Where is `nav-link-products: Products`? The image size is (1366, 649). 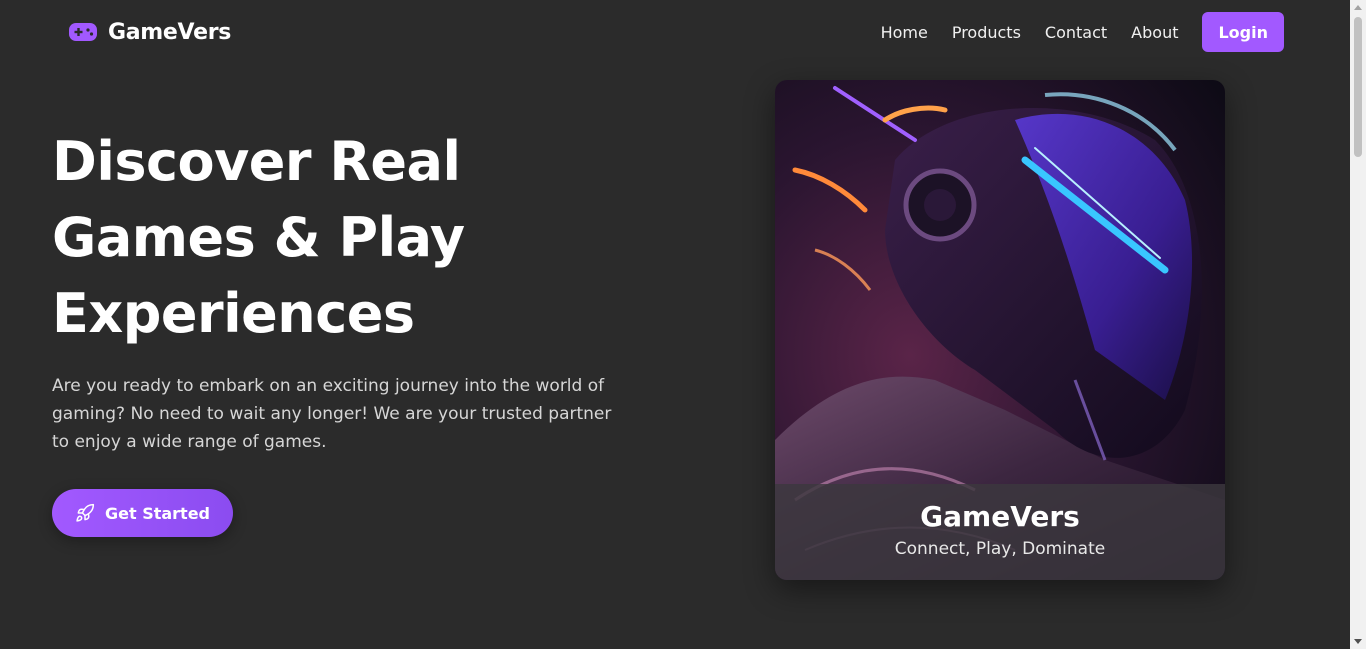
nav-link-products: Products is located at coordinates (986, 32).